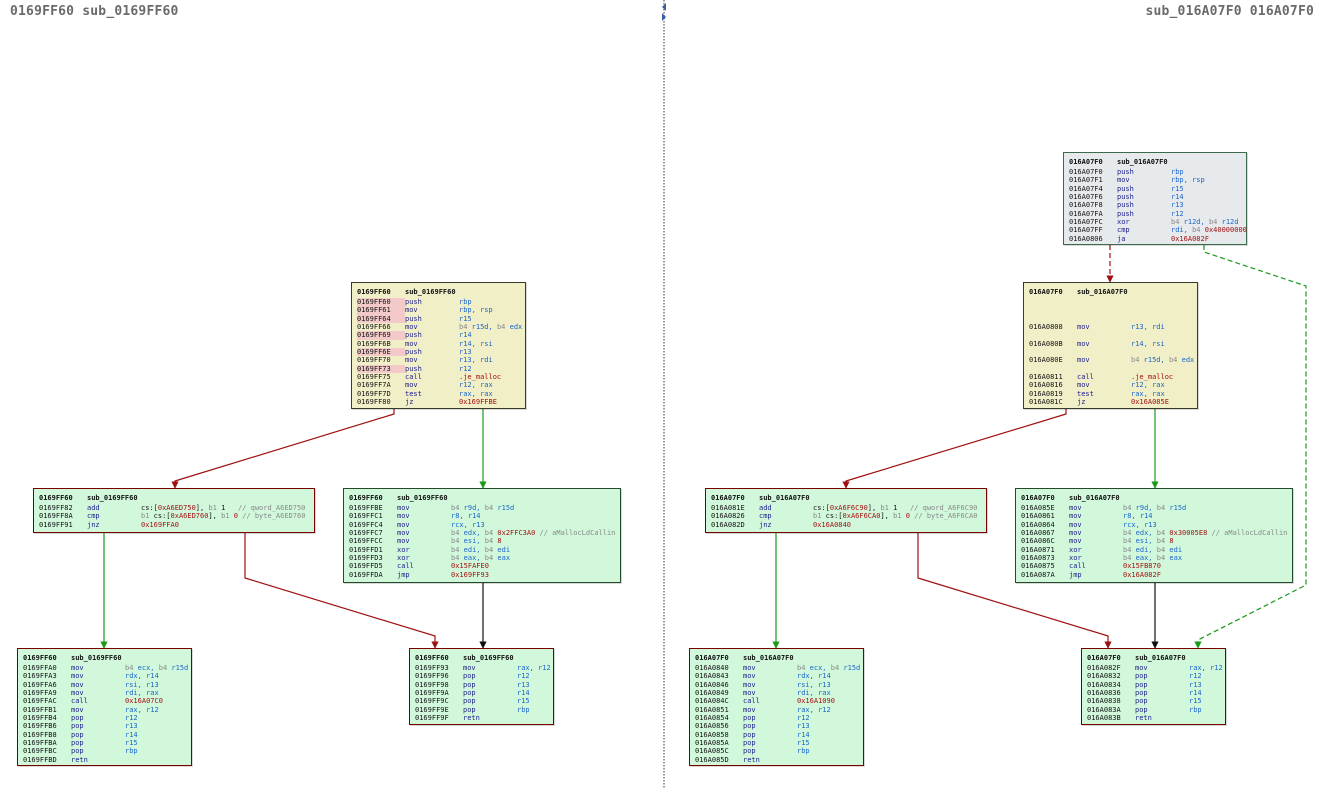 This screenshot has height=789, width=1326. What do you see at coordinates (779, 718) in the screenshot?
I see `instruction-row: 016A0854 pop r12` at bounding box center [779, 718].